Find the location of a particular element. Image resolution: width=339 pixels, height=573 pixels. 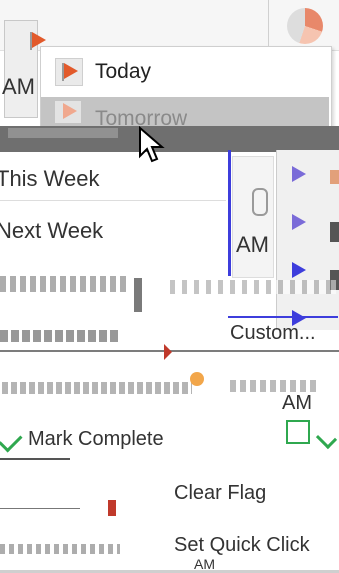

flag-tomorrow-icon is located at coordinates (68, 112).